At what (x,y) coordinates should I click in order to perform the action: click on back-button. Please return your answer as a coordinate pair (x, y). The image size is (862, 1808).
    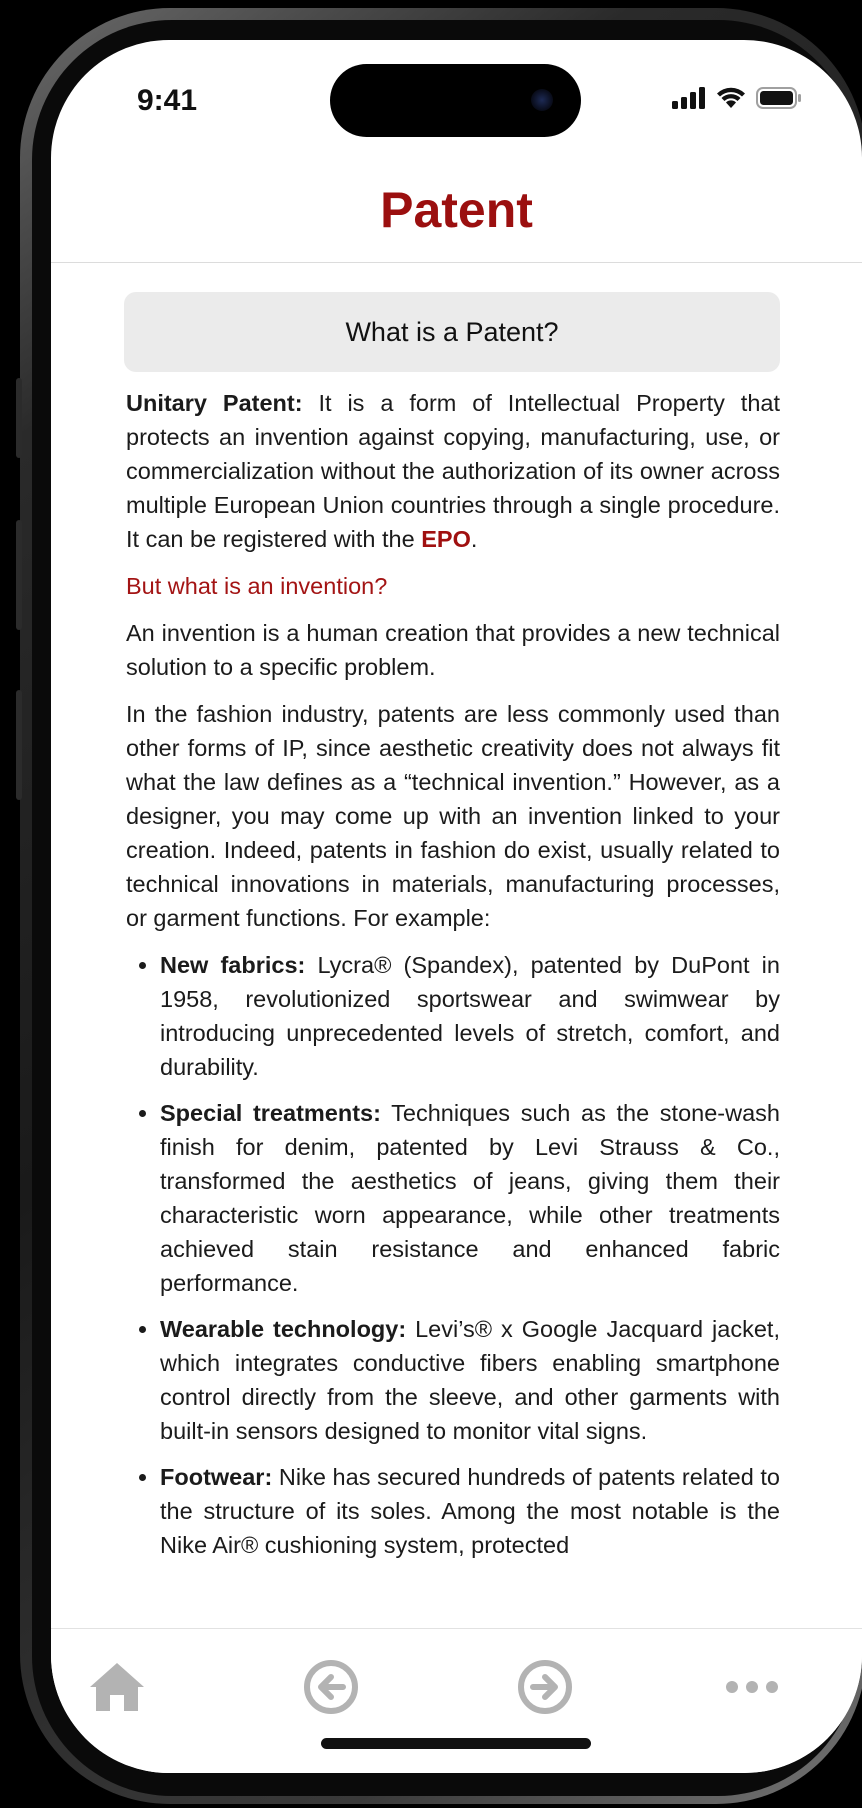
    Looking at the image, I should click on (331, 1687).